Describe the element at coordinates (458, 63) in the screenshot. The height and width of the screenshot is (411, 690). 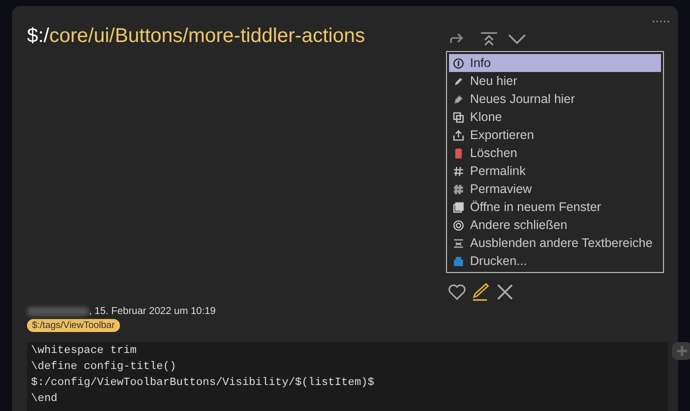
I see `info-icon` at that location.